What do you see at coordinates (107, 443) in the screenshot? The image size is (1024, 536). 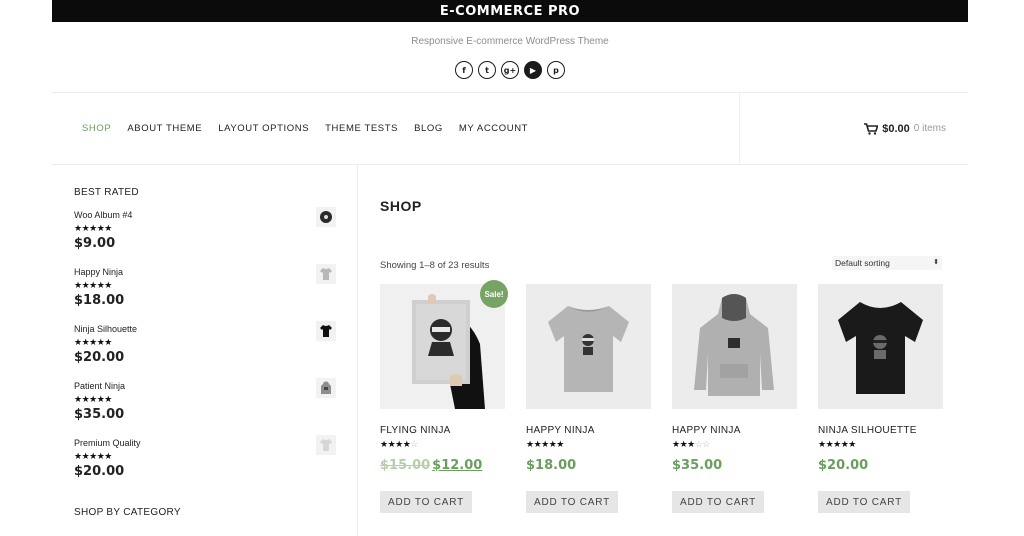 I see `product-link: Premium Quality` at bounding box center [107, 443].